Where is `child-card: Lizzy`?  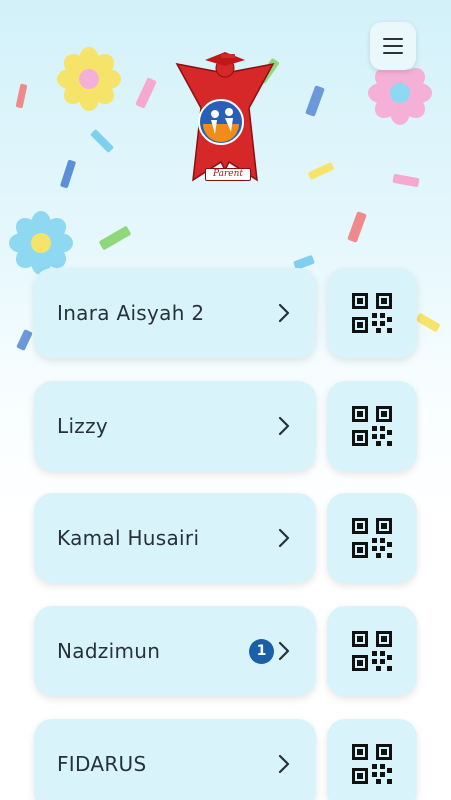
child-card: Lizzy is located at coordinates (175, 426).